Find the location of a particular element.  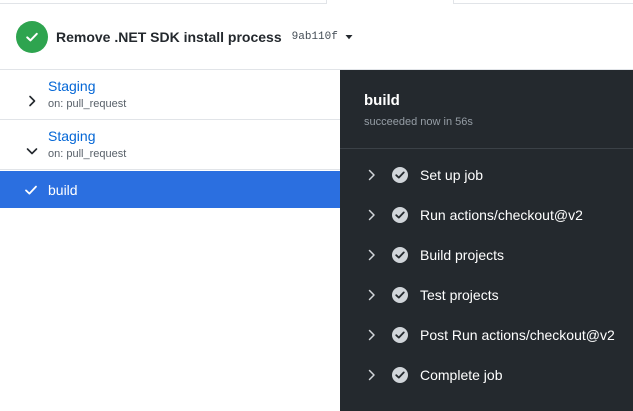

job-status-text: succeeded now in 56s is located at coordinates (418, 122).